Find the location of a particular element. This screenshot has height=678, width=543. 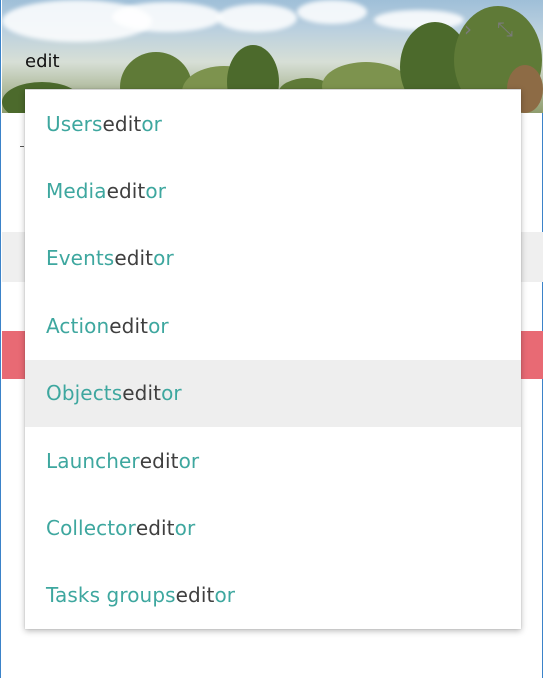

dropdown-item-prefix: Collector is located at coordinates (91, 528).